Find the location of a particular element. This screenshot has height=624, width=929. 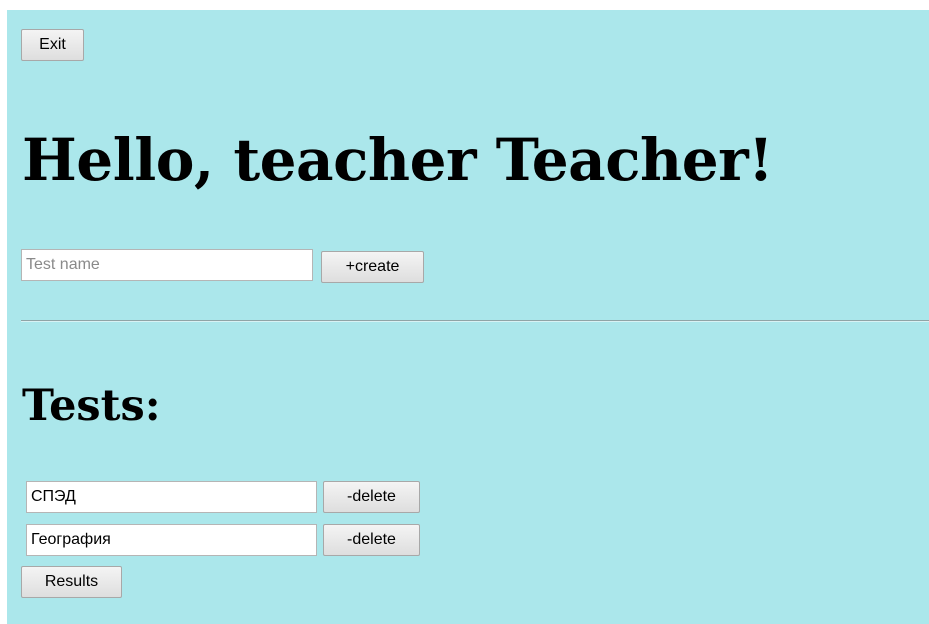

greeting-title: Hello, teacher Teacher! is located at coordinates (398, 160).